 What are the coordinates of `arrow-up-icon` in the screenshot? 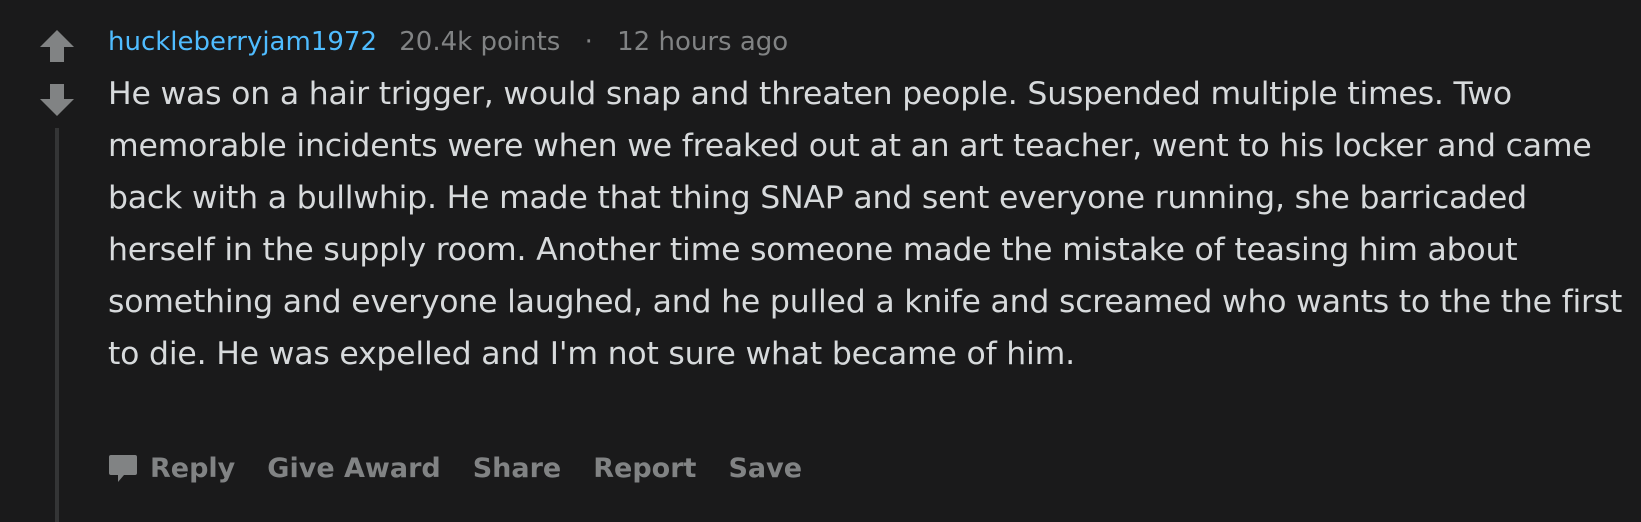 It's located at (57, 46).